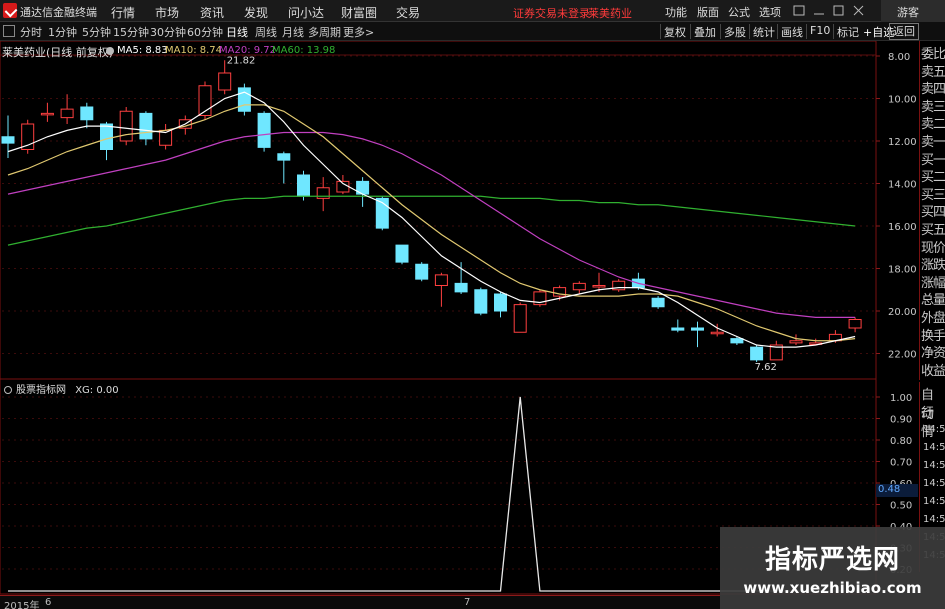 Image resolution: width=945 pixels, height=609 pixels. I want to click on period-1min: 1分钟, so click(62, 32).